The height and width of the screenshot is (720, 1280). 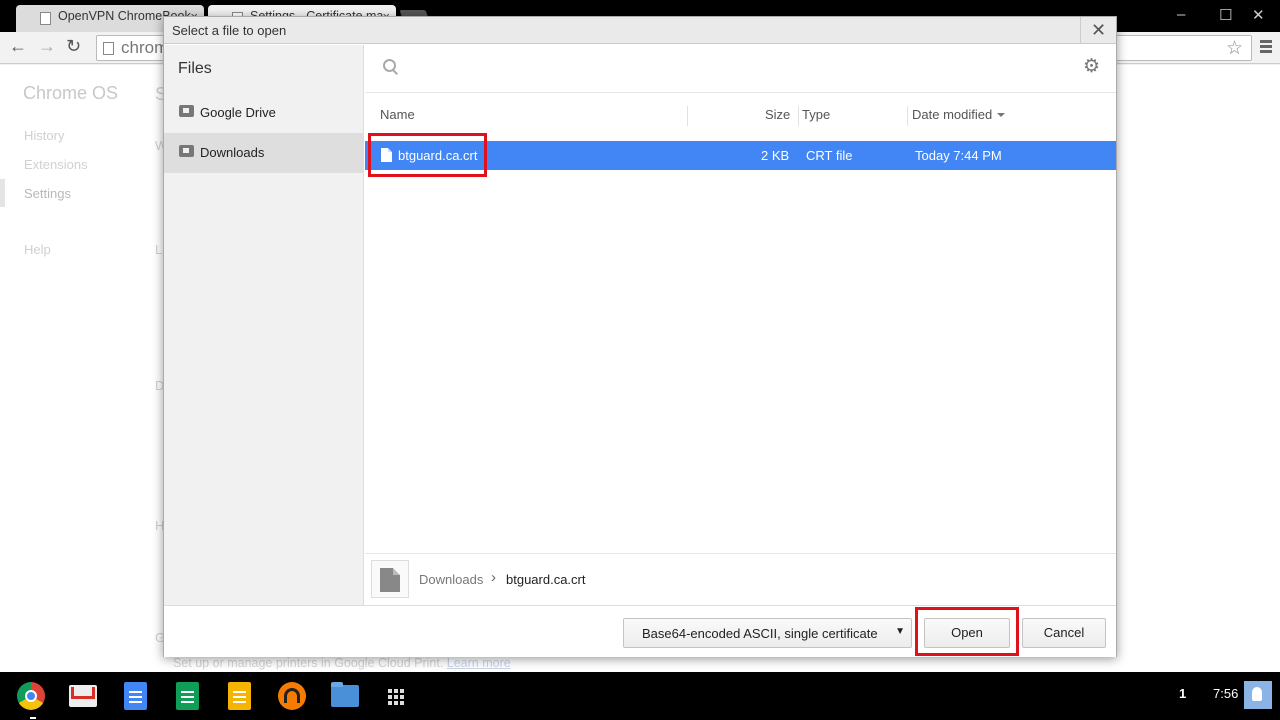 I want to click on menu-icon, so click(x=1266, y=47).